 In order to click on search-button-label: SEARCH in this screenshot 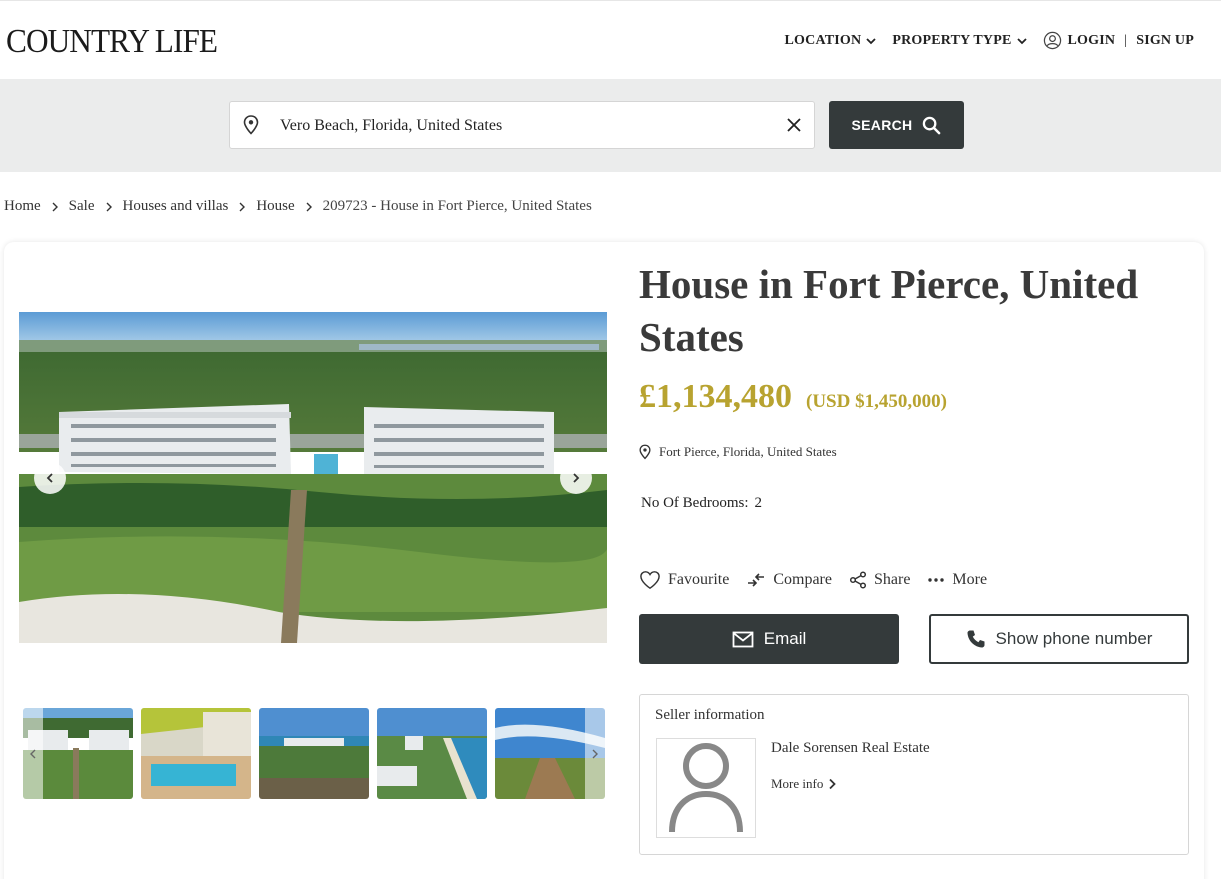, I will do `click(882, 125)`.